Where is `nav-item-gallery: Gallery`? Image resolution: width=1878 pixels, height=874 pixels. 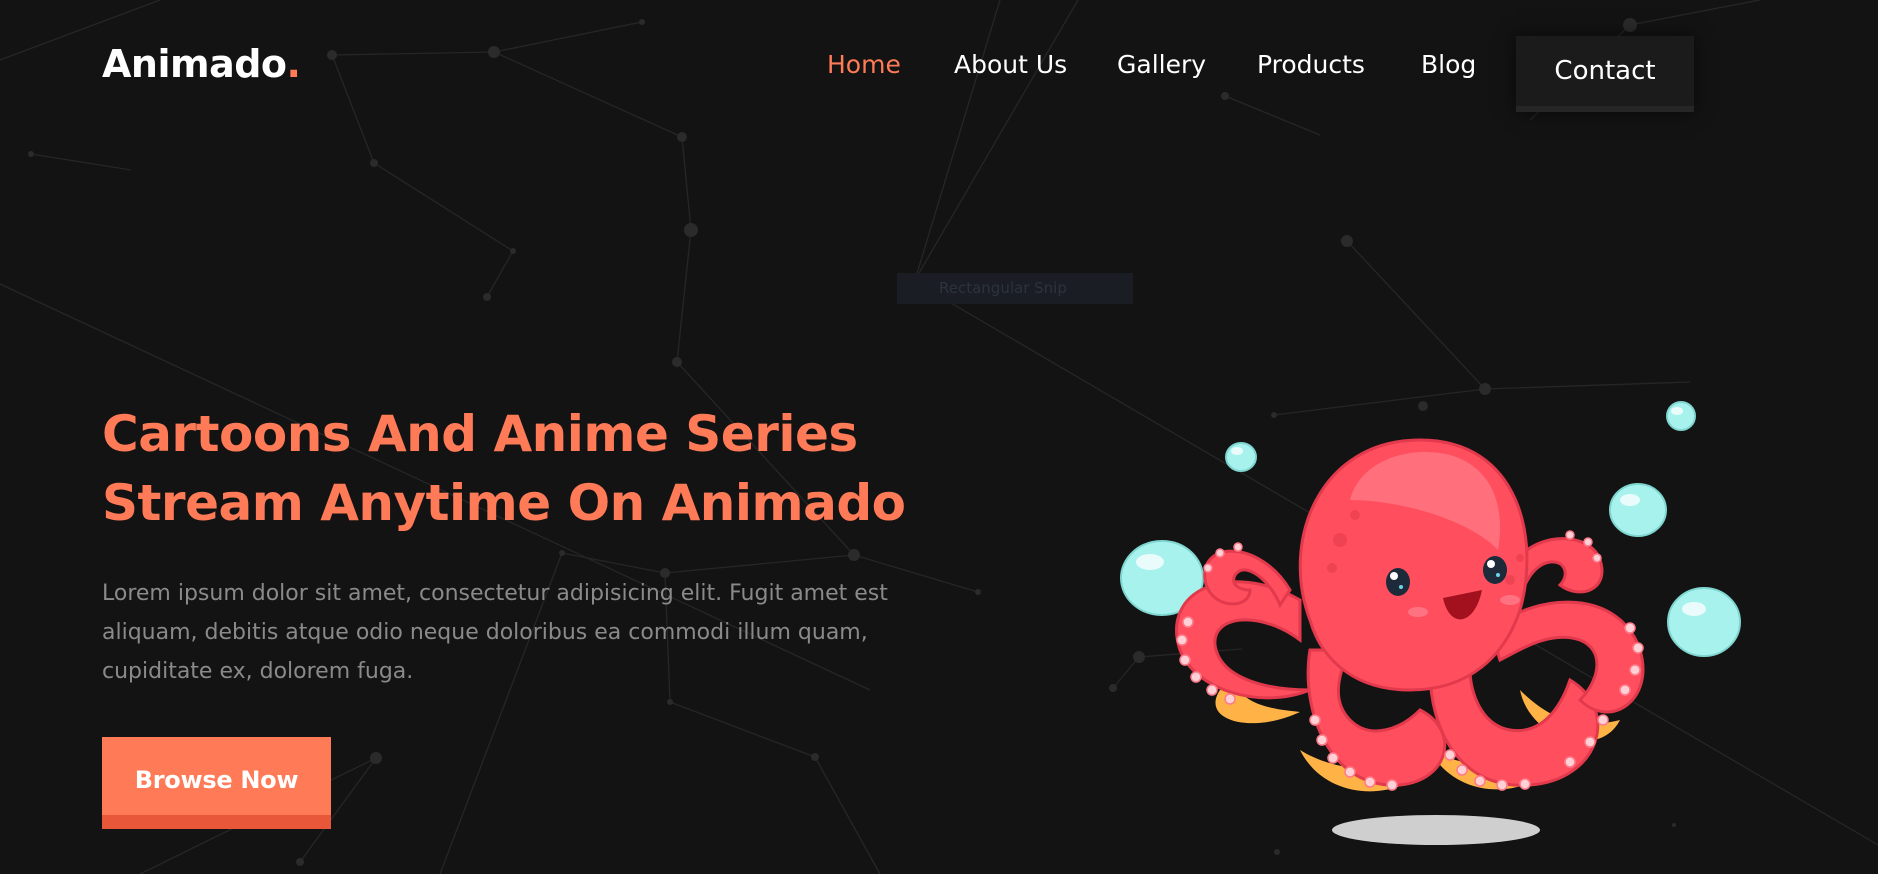
nav-item-gallery: Gallery is located at coordinates (1161, 64).